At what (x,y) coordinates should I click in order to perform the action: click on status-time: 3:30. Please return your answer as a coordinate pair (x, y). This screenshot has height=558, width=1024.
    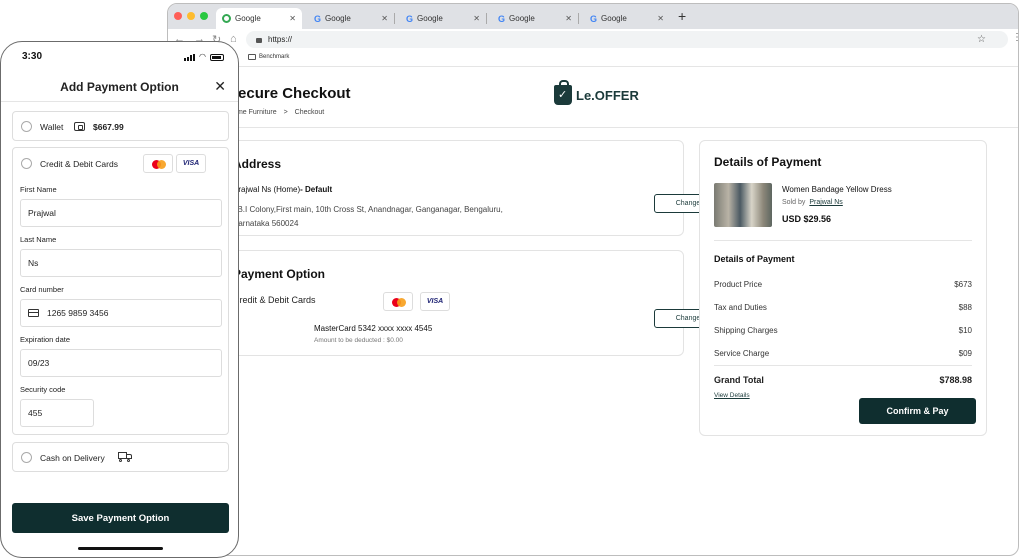
    Looking at the image, I should click on (32, 56).